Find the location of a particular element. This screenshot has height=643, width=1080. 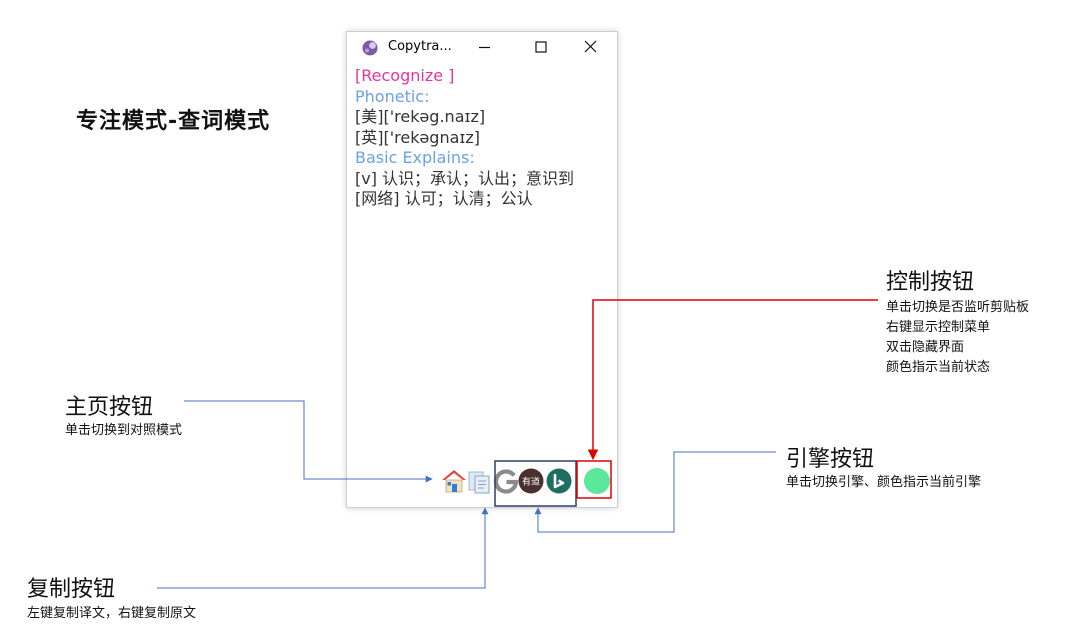

engine-bing-button is located at coordinates (559, 481).